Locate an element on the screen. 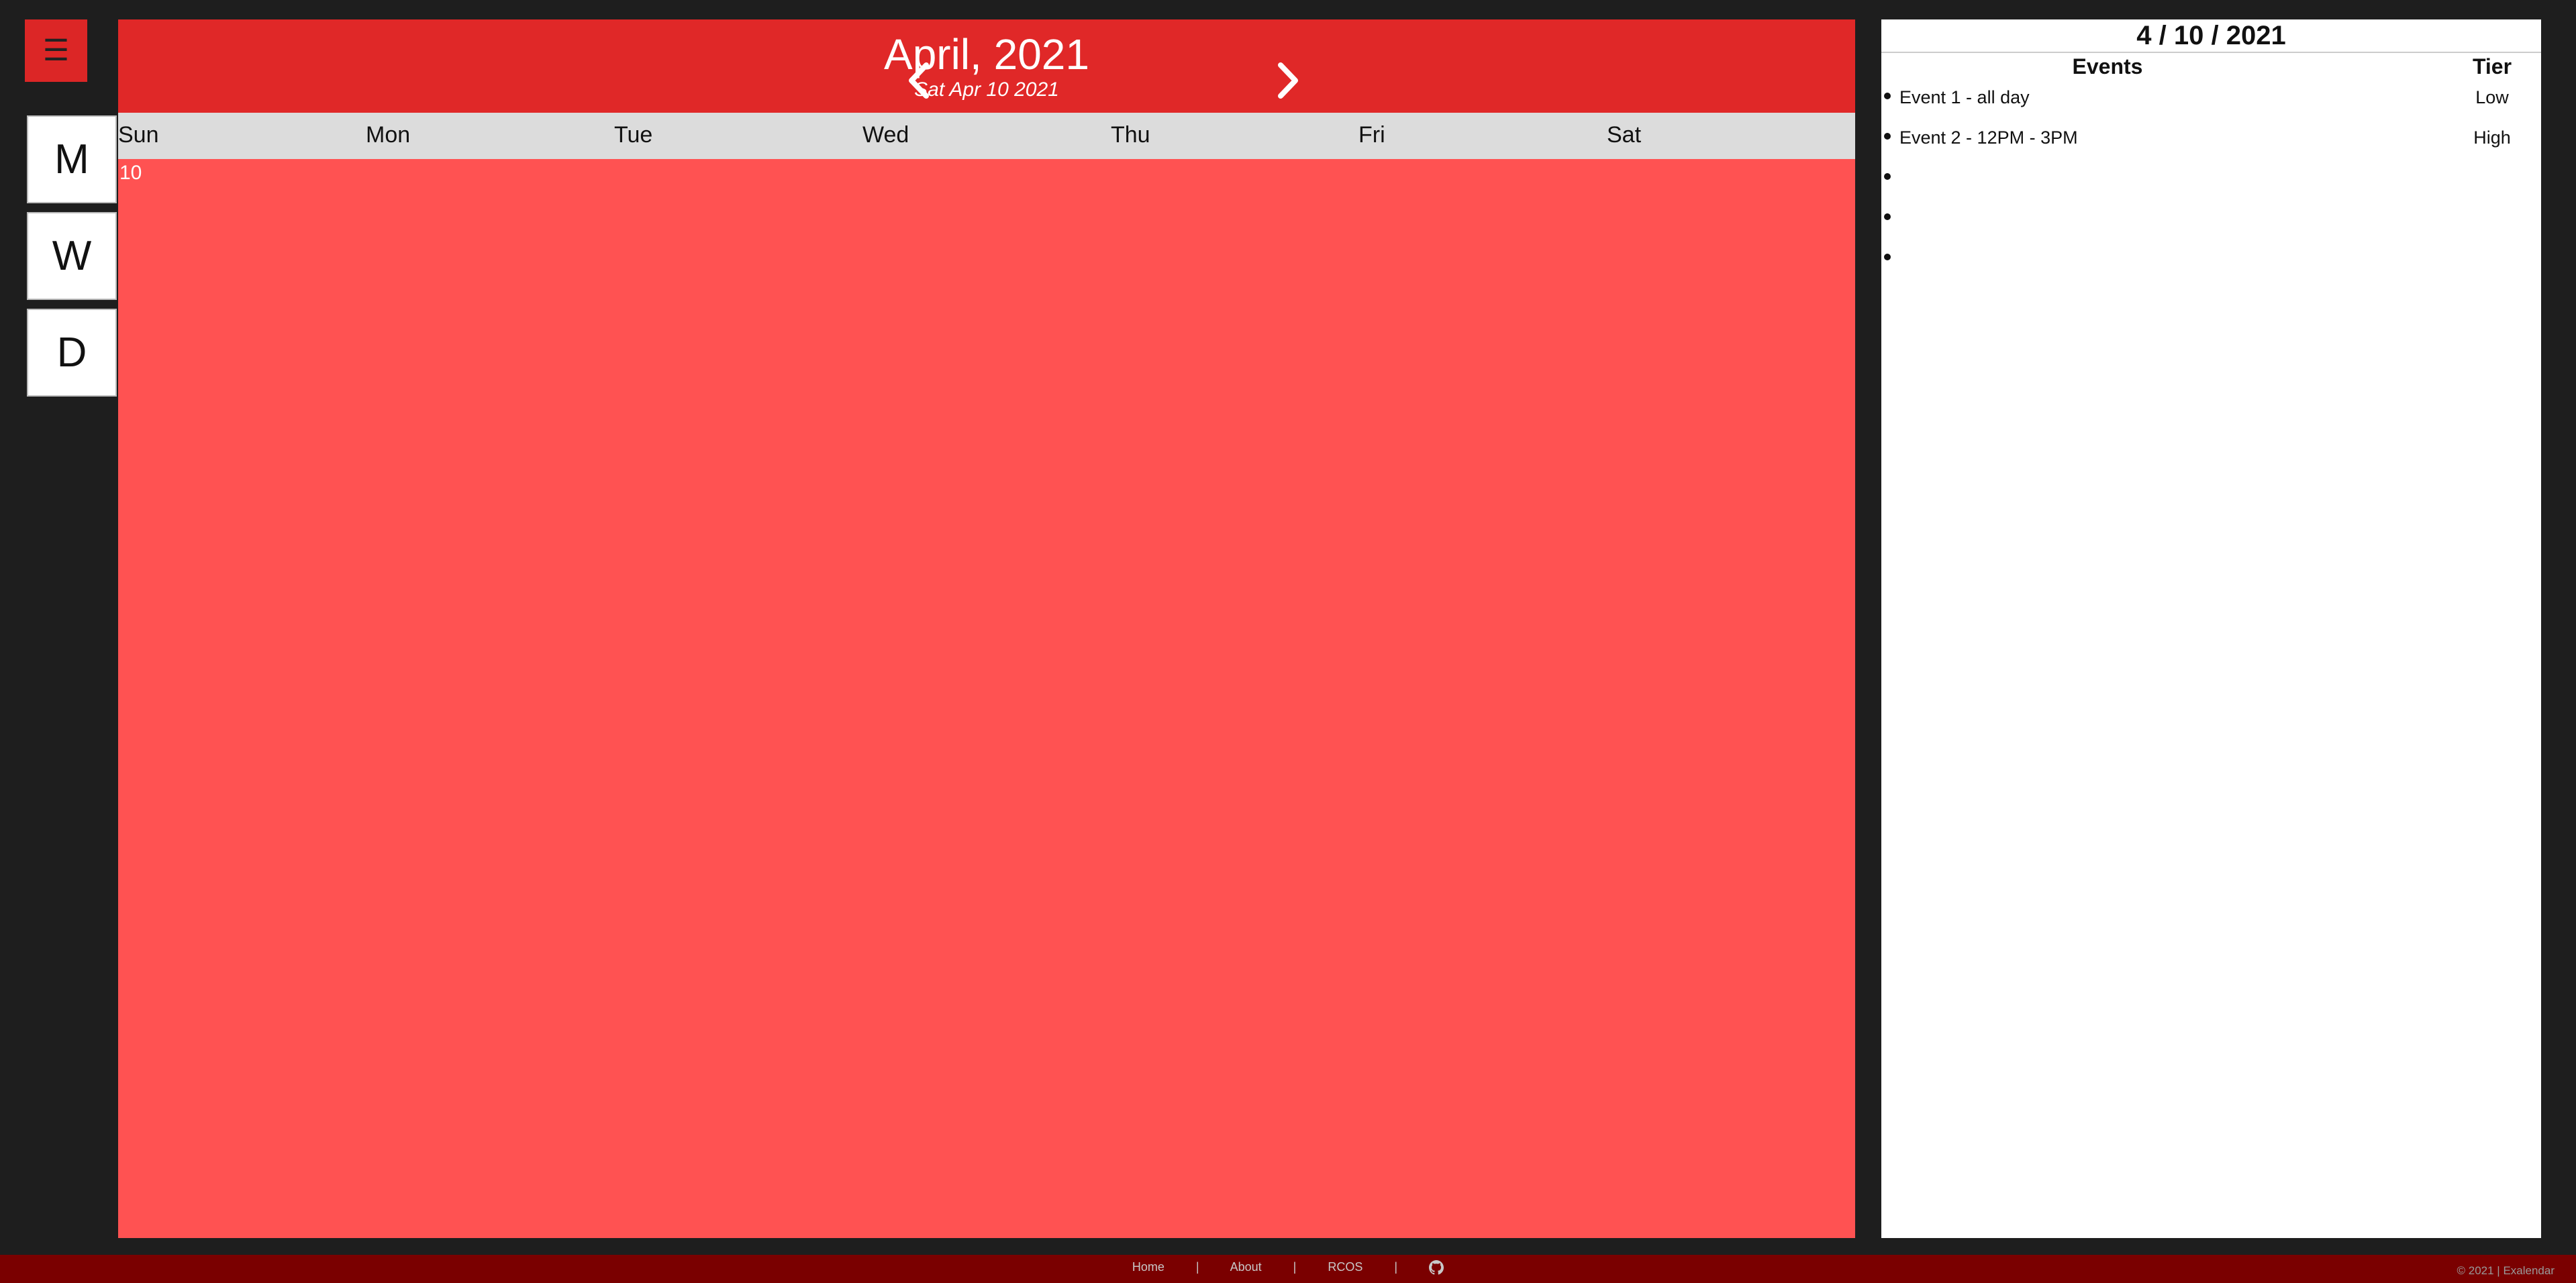 This screenshot has height=1283, width=2576. event-tier: Low is located at coordinates (2492, 97).